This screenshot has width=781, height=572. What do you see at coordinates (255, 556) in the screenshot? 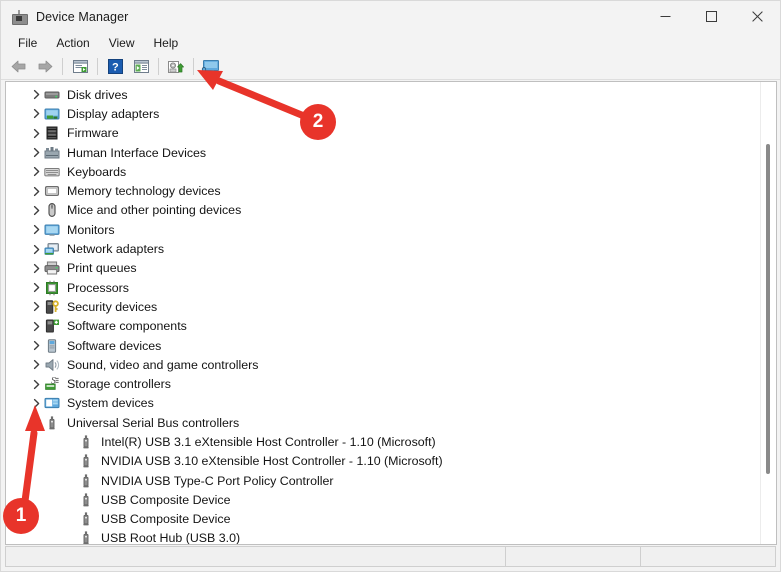
I see `status-text` at bounding box center [255, 556].